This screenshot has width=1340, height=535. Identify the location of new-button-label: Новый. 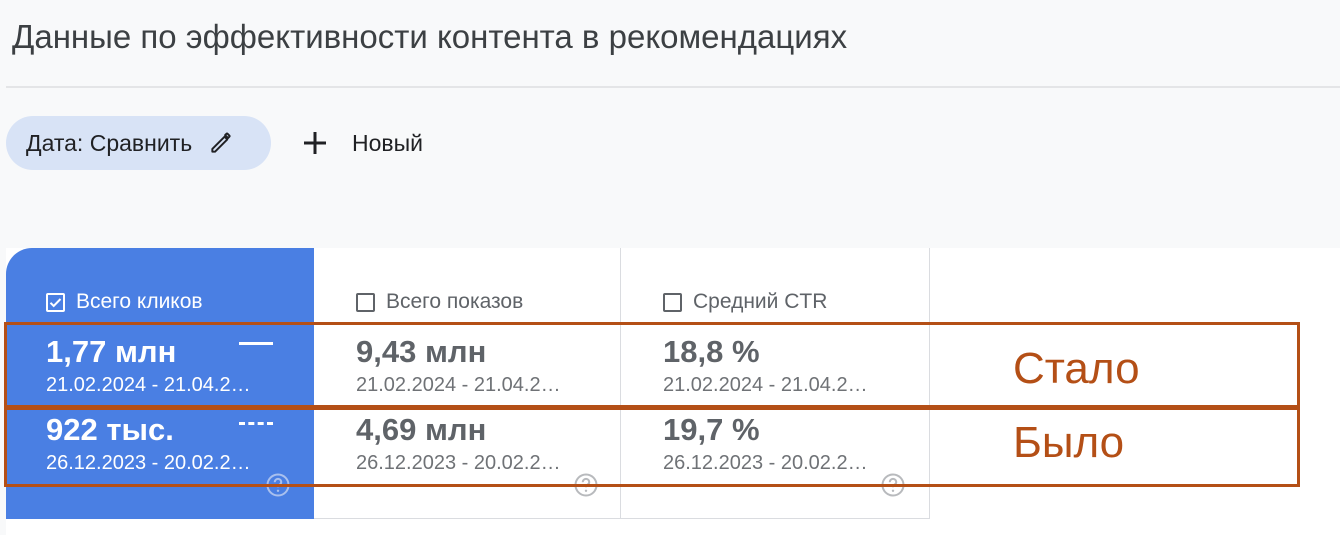
(387, 142).